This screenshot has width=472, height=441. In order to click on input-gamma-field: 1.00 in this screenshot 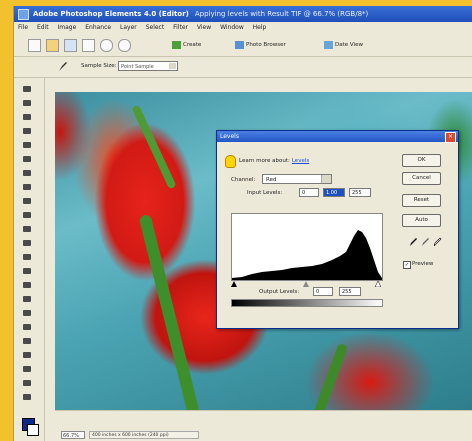, I will do `click(334, 192)`.